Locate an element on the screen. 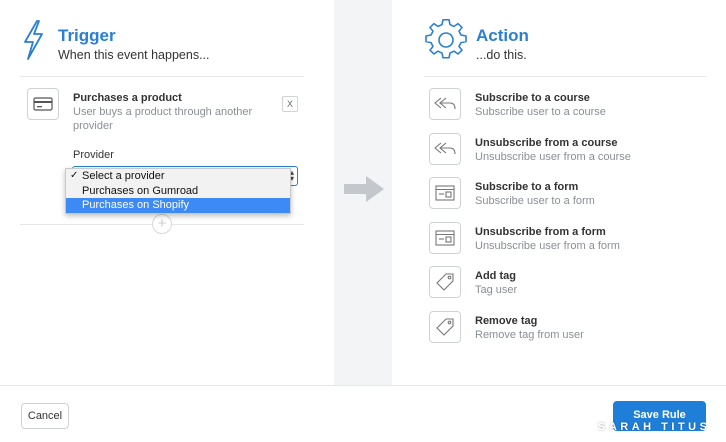 The image size is (726, 442). trigger-item-title: Purchases a product is located at coordinates (127, 98).